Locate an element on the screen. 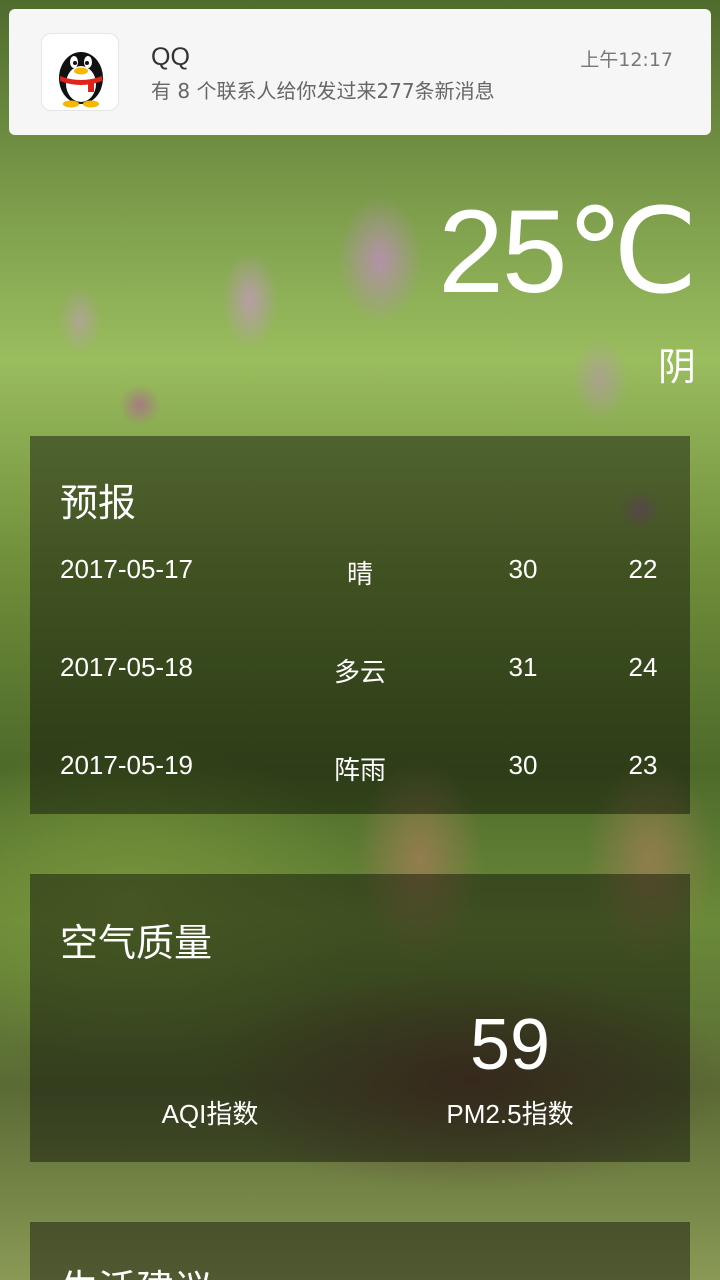 The image size is (720, 1280). forecast-min-temp: 24 is located at coordinates (643, 667).